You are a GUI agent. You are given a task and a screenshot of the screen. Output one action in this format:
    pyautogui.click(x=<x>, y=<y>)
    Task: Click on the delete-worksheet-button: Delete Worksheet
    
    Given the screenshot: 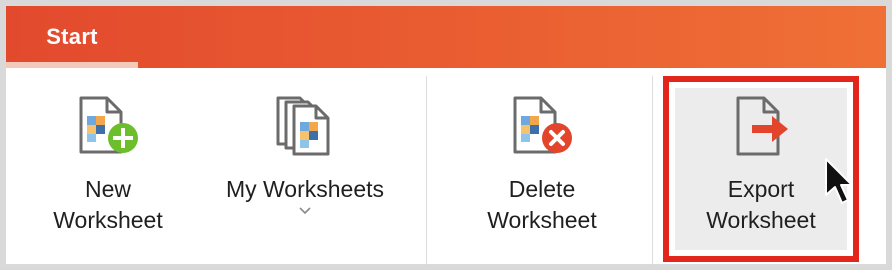 What is the action you would take?
    pyautogui.click(x=542, y=166)
    